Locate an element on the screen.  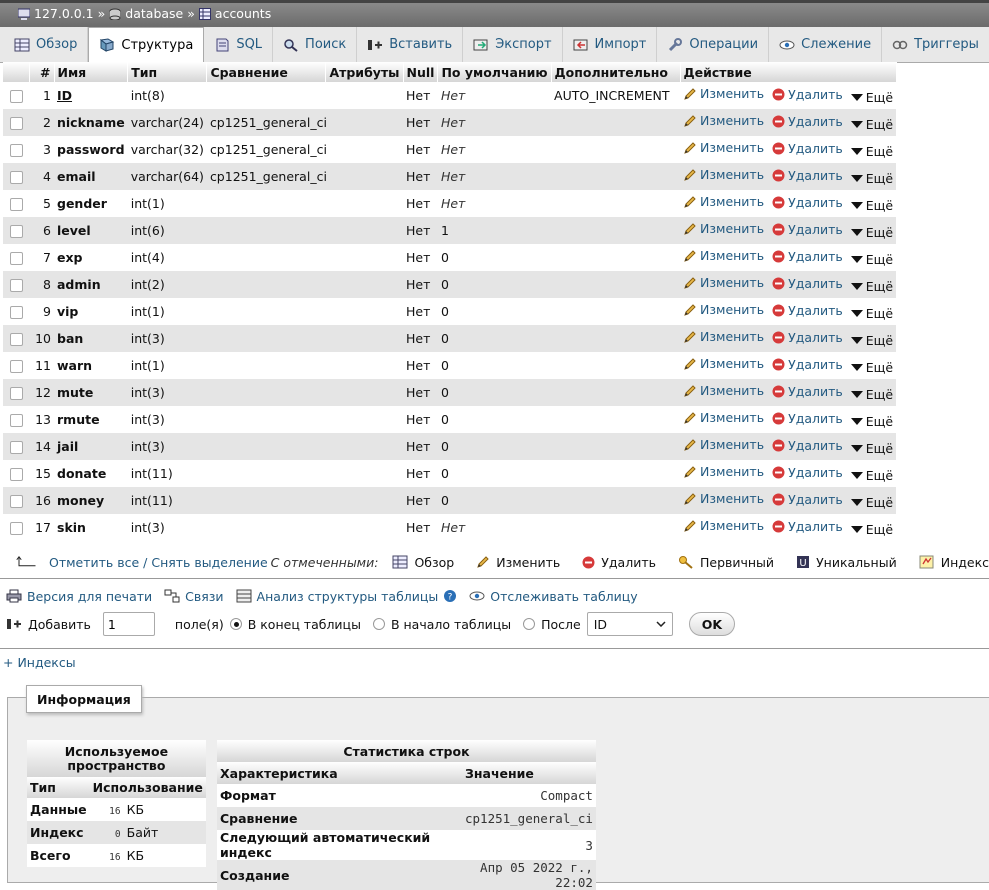
tab-structure: Структура is located at coordinates (146, 45).